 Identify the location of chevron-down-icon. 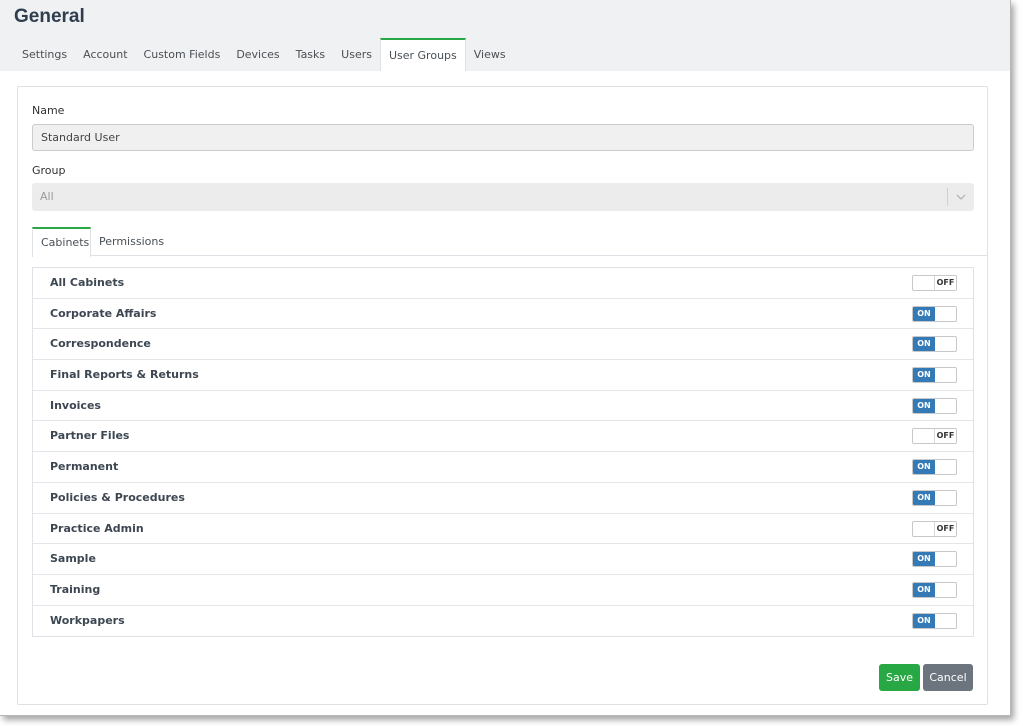
(961, 197).